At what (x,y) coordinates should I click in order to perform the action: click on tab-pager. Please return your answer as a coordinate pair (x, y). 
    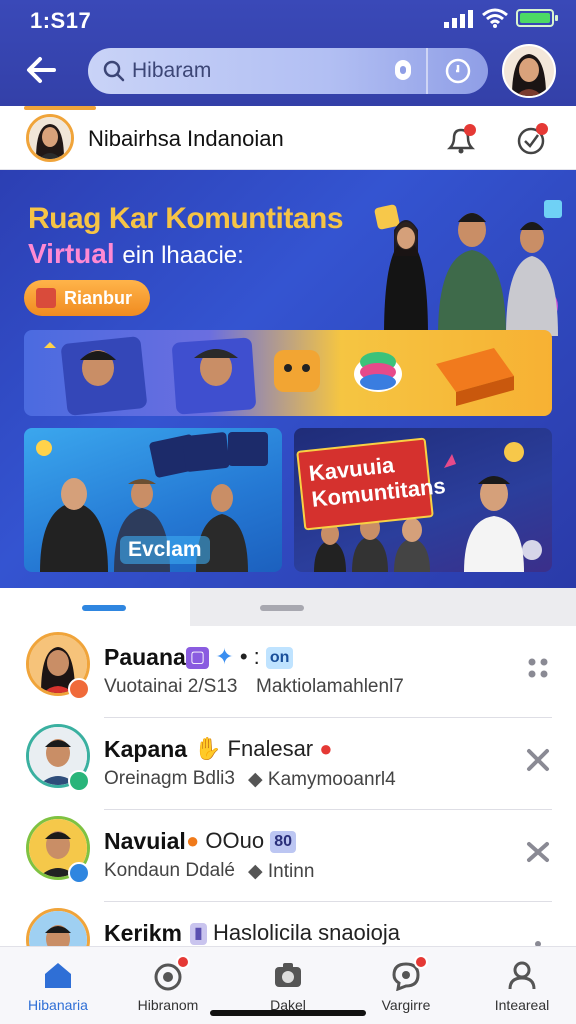
    Looking at the image, I should click on (288, 607).